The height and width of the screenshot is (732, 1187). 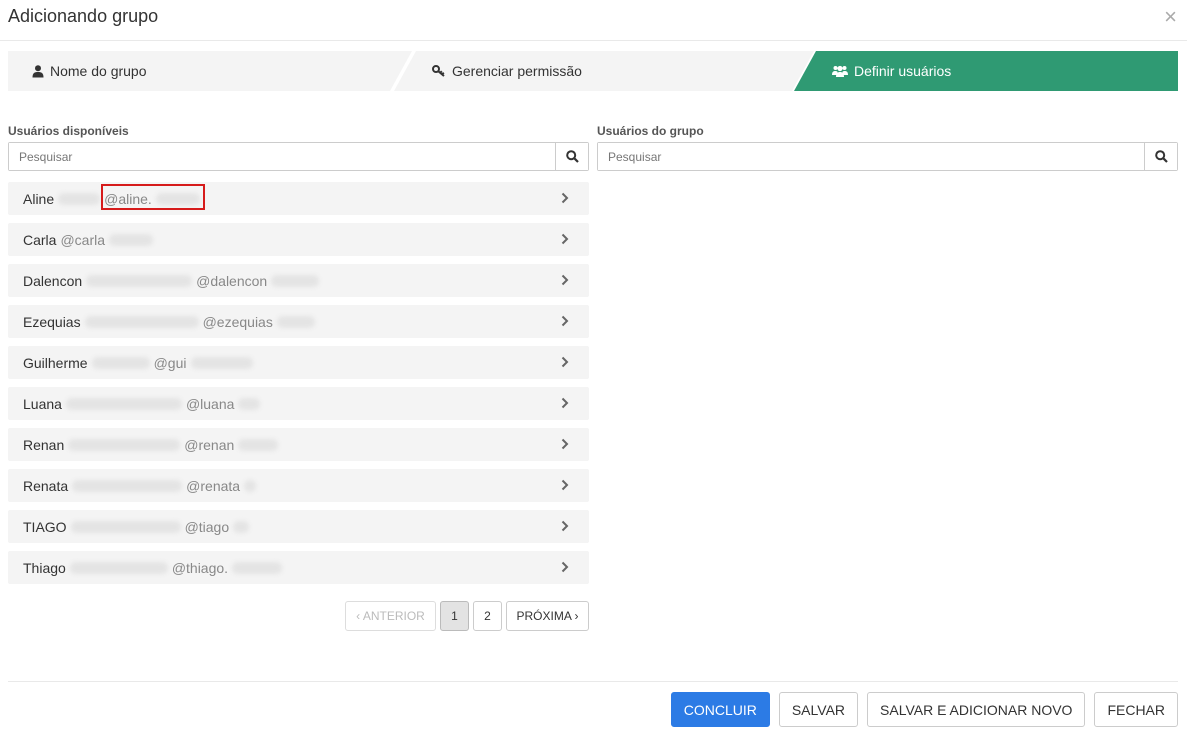 I want to click on close-button: FECHAR, so click(x=1136, y=709).